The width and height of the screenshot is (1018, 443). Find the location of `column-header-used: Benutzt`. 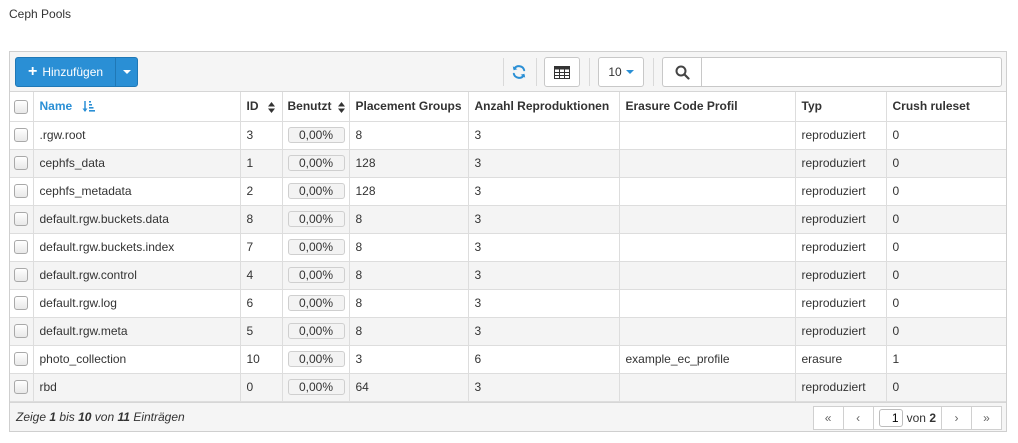

column-header-used: Benutzt is located at coordinates (316, 107).